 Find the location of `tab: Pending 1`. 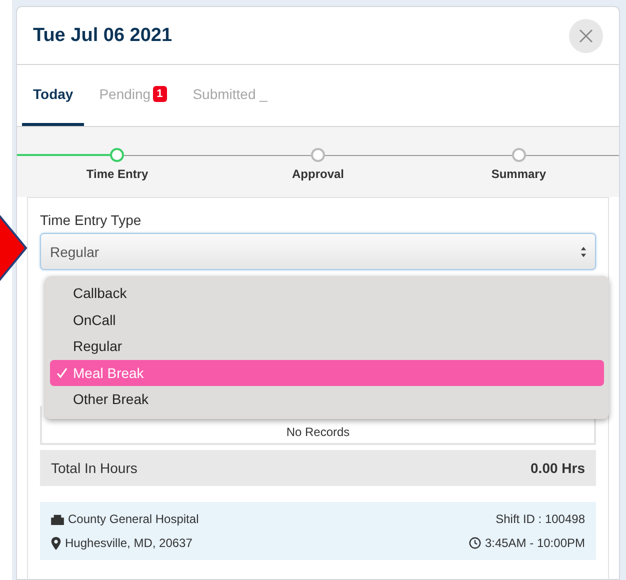

tab: Pending 1 is located at coordinates (133, 95).